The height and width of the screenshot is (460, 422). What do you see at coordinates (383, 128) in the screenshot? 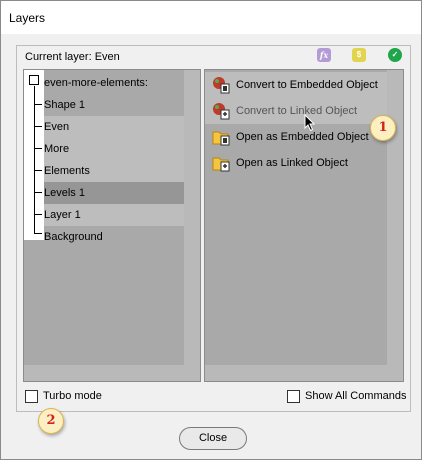
I see `callout-badge-1: 1` at bounding box center [383, 128].